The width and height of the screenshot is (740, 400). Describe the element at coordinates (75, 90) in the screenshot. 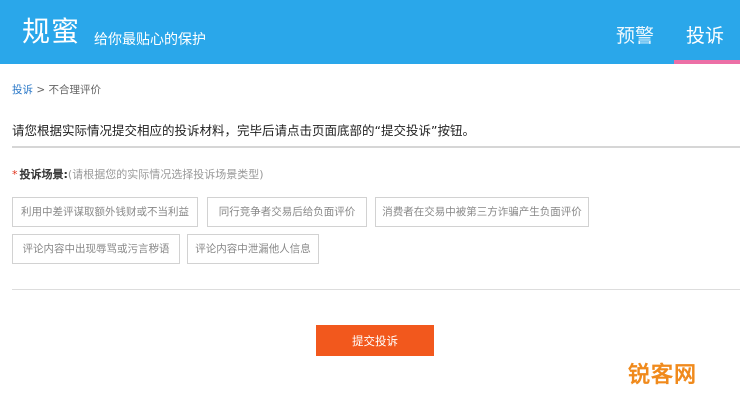

I see `breadcrumb-current: 不合理评价` at that location.